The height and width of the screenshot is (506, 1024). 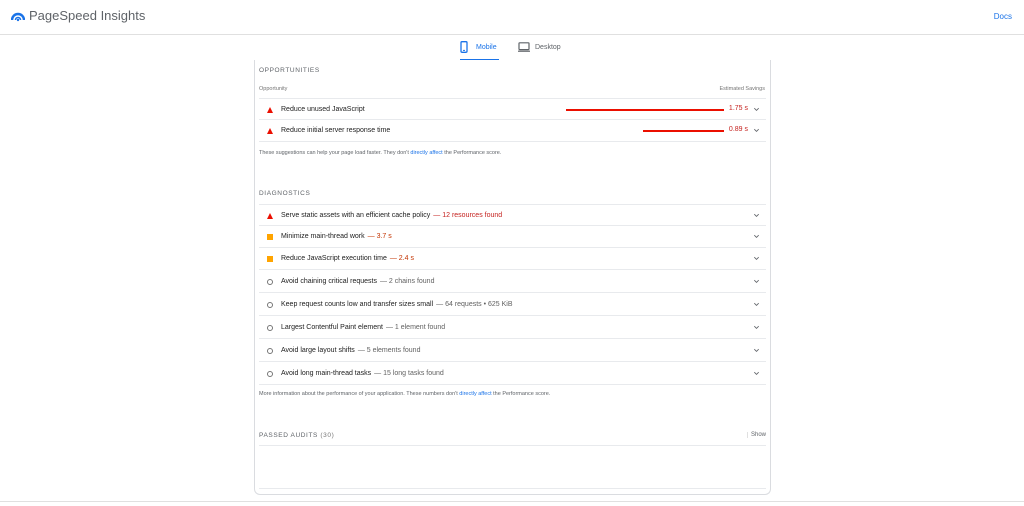 What do you see at coordinates (18, 17) in the screenshot?
I see `pagespeed-logo-icon` at bounding box center [18, 17].